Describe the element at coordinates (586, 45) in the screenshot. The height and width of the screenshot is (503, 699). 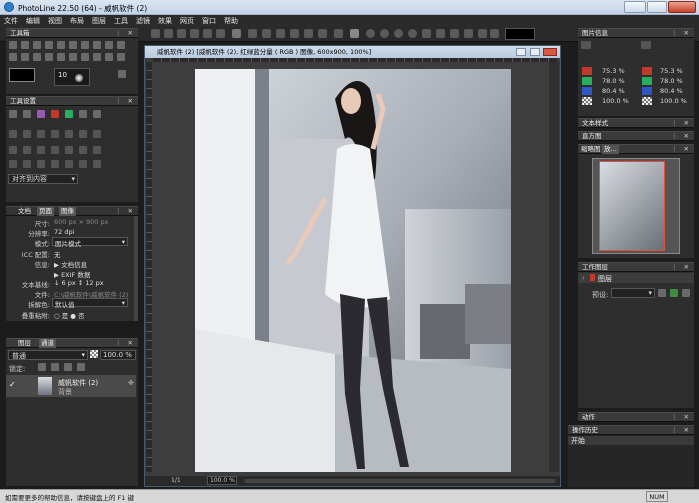
I see `eyedropper-icon` at that location.